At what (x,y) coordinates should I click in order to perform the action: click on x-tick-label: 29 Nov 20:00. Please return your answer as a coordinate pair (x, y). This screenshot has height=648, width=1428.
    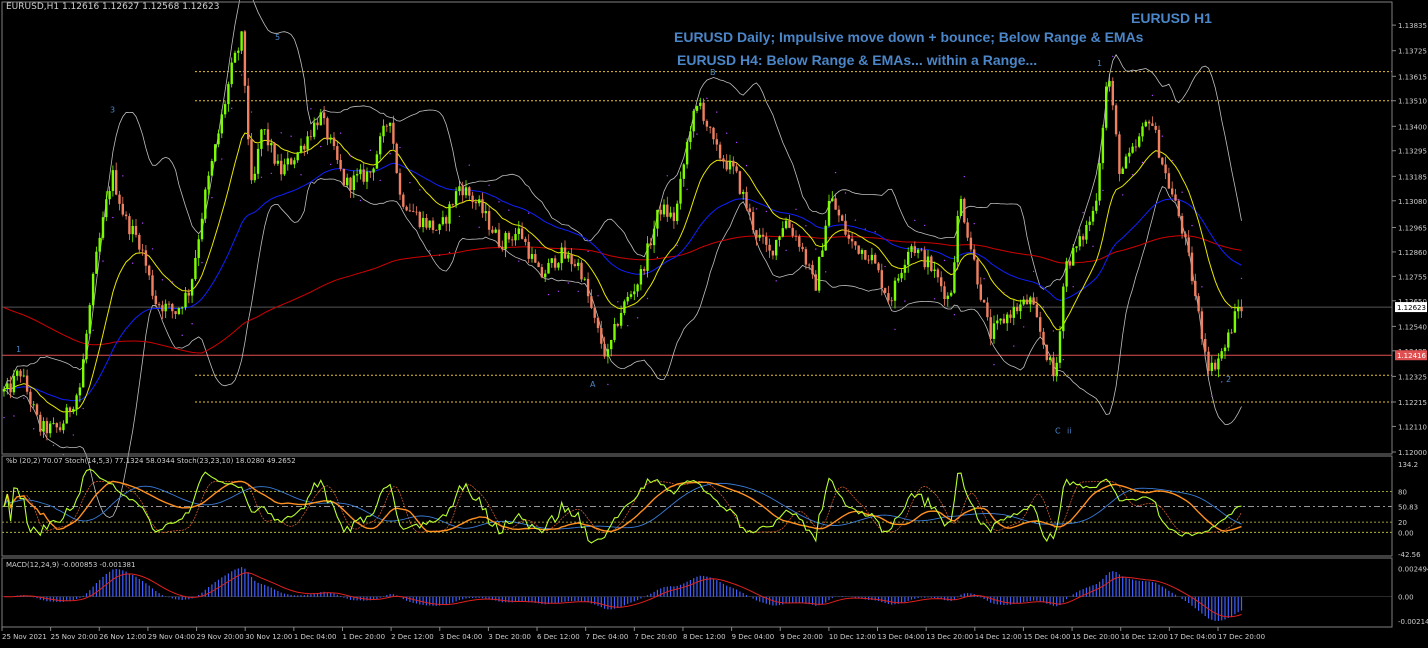
    Looking at the image, I should click on (220, 637).